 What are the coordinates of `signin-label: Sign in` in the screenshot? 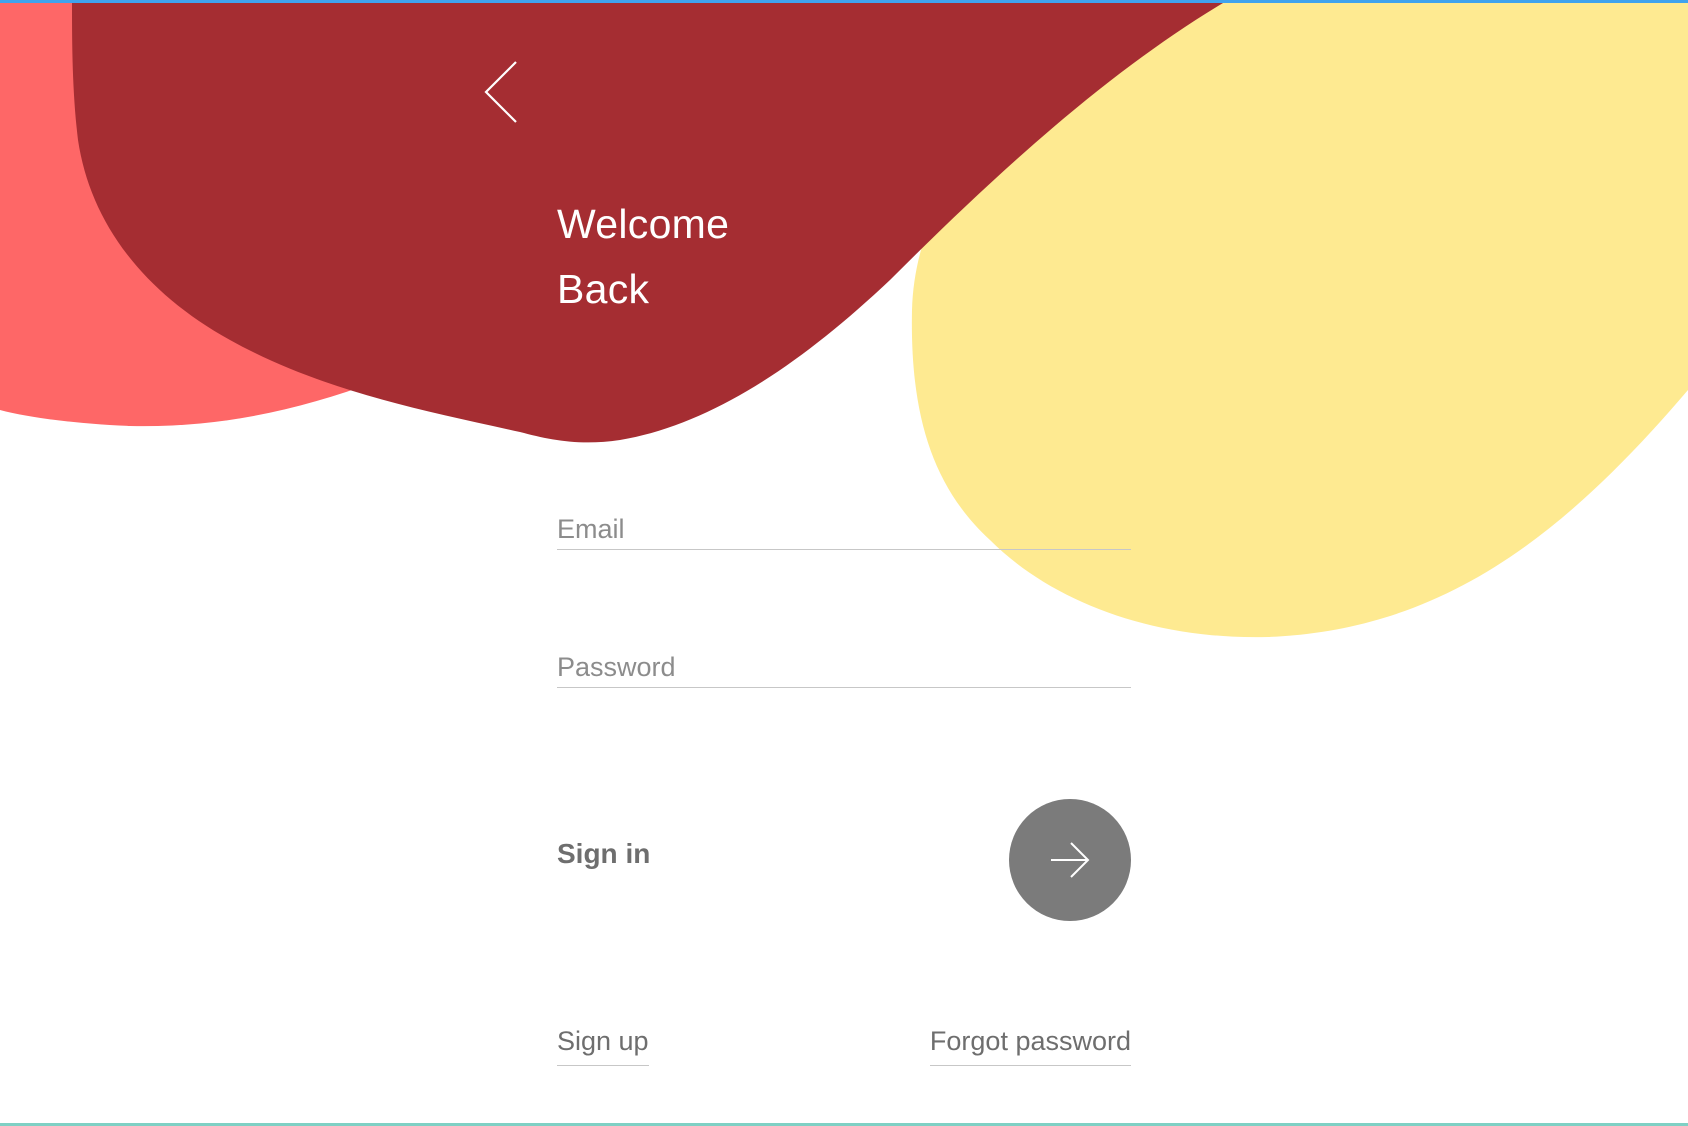 It's located at (604, 853).